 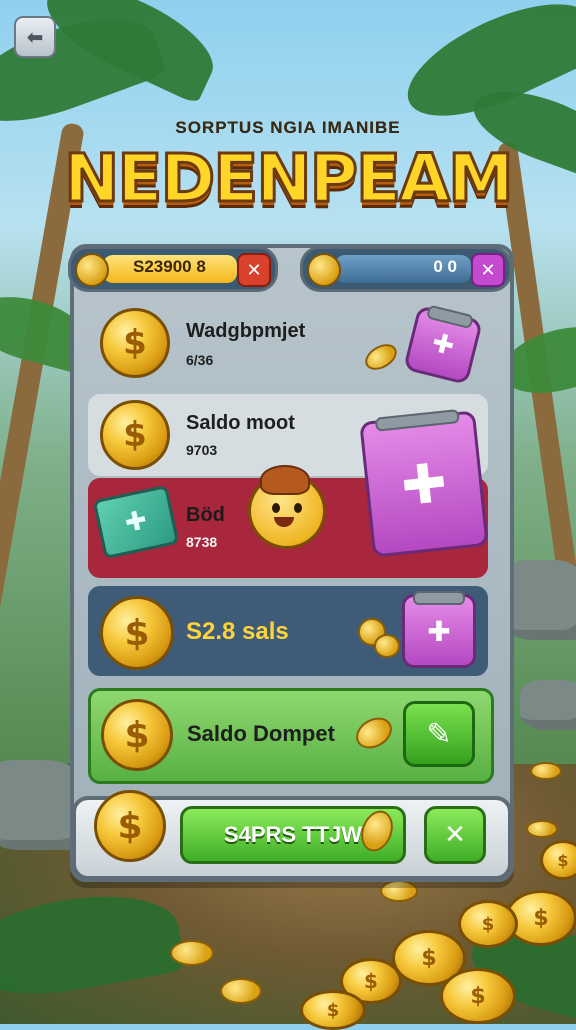 What do you see at coordinates (240, 423) in the screenshot?
I see `row-label: Saldo moot` at bounding box center [240, 423].